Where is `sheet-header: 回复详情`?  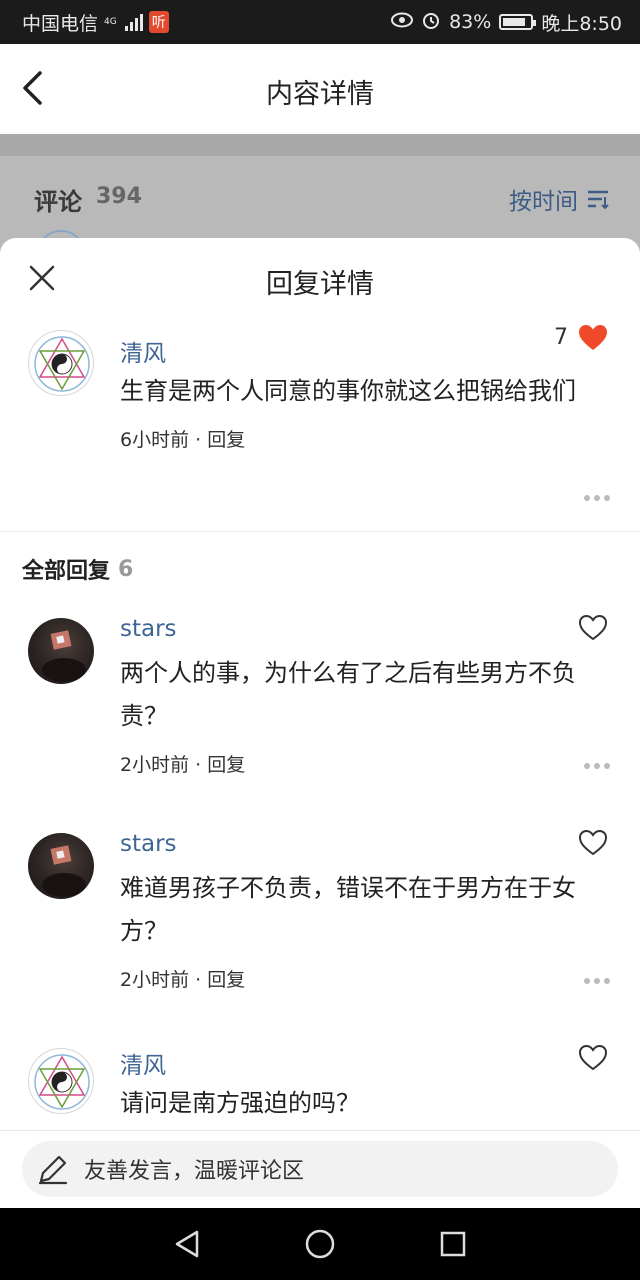
sheet-header: 回复详情 is located at coordinates (320, 278).